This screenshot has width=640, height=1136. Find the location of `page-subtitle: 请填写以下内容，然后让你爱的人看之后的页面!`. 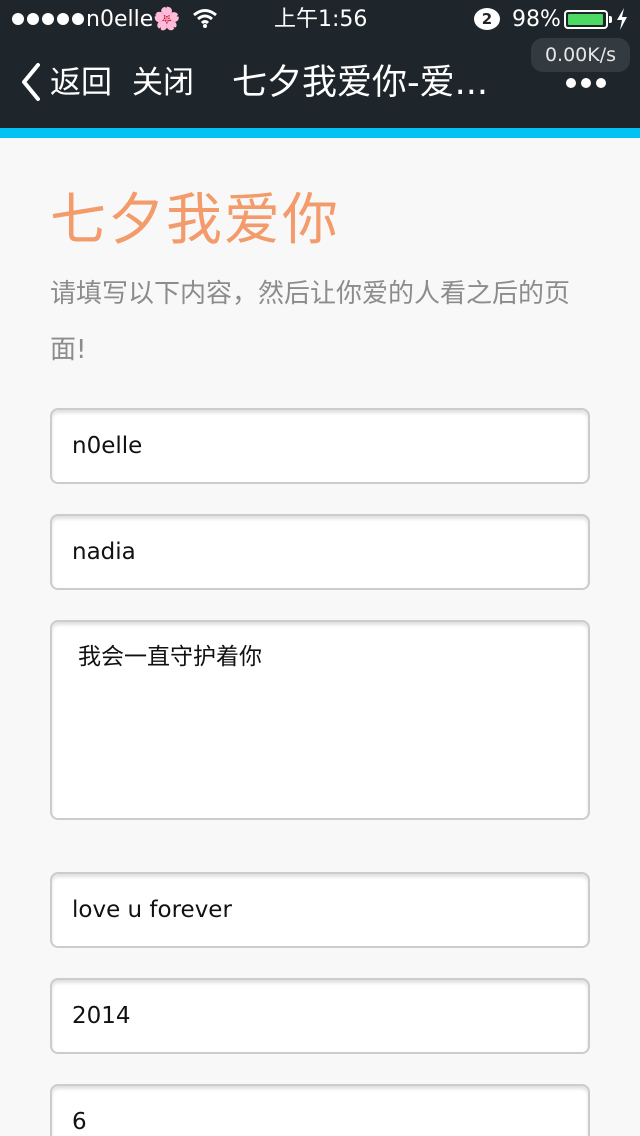

page-subtitle: 请填写以下内容，然后让你爱的人看之后的页面! is located at coordinates (310, 322).